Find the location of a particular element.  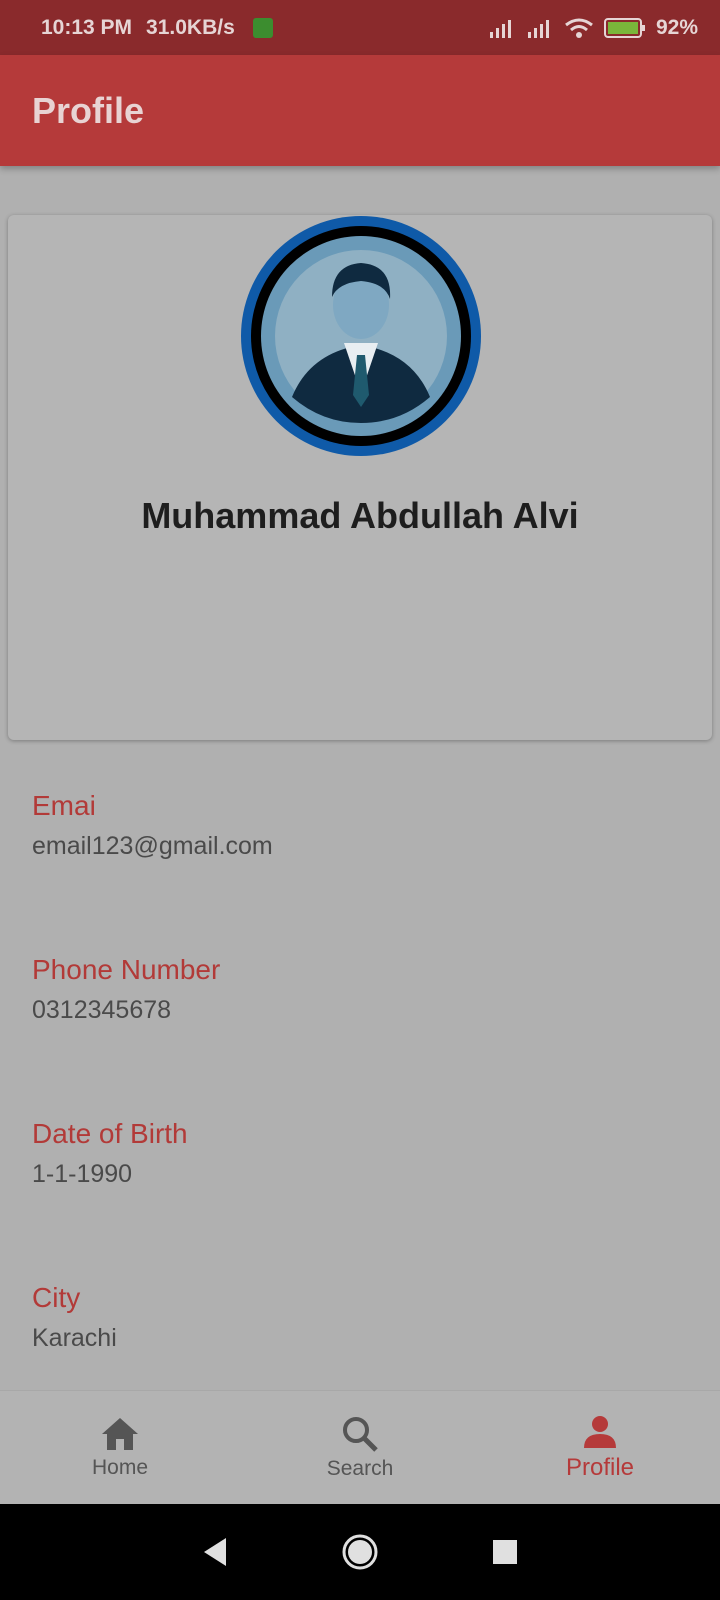

person-icon is located at coordinates (600, 1431).